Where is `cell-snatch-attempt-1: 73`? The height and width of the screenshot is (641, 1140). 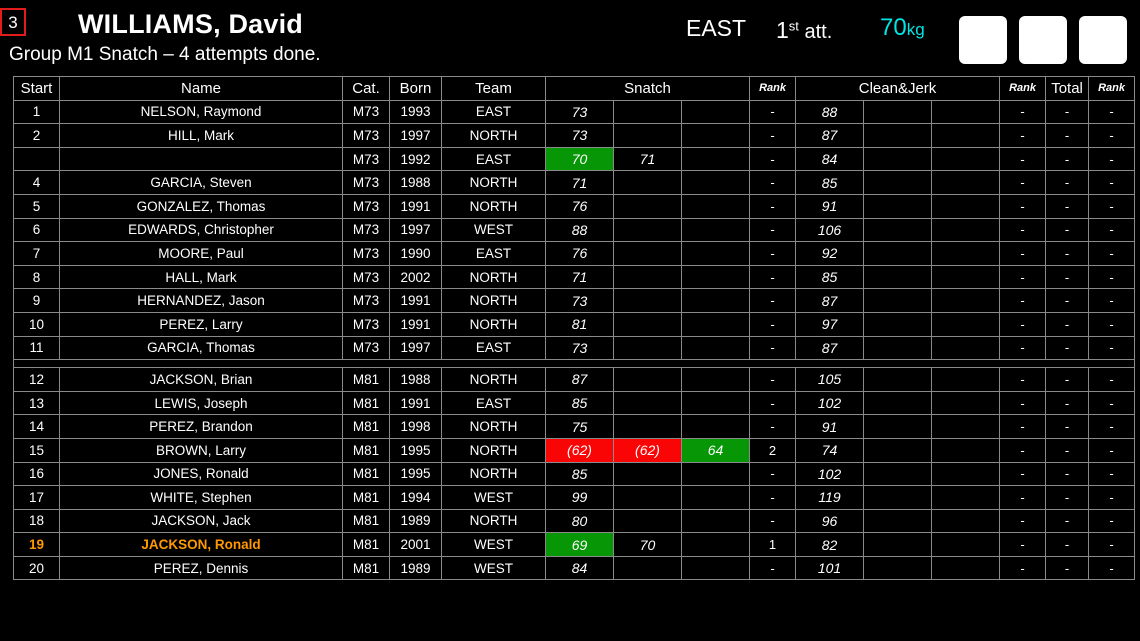 cell-snatch-attempt-1: 73 is located at coordinates (579, 112).